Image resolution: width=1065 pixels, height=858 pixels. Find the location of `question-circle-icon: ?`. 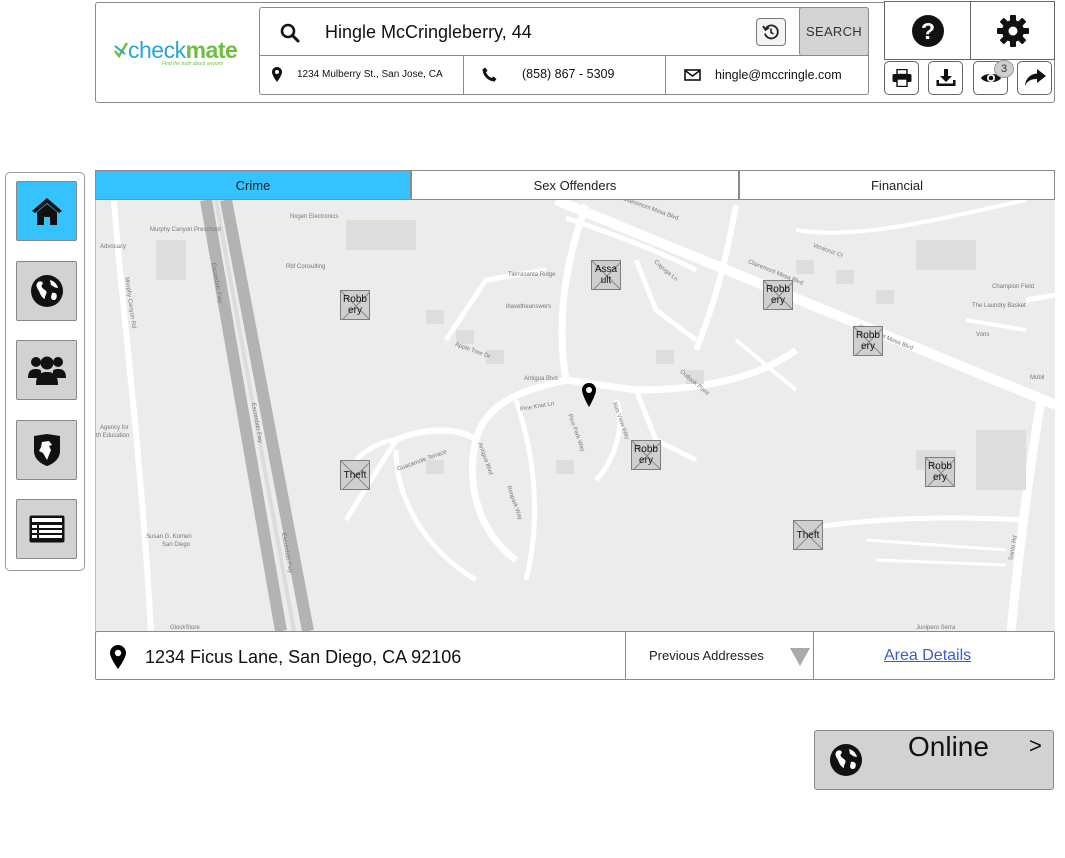

question-circle-icon: ? is located at coordinates (927, 30).